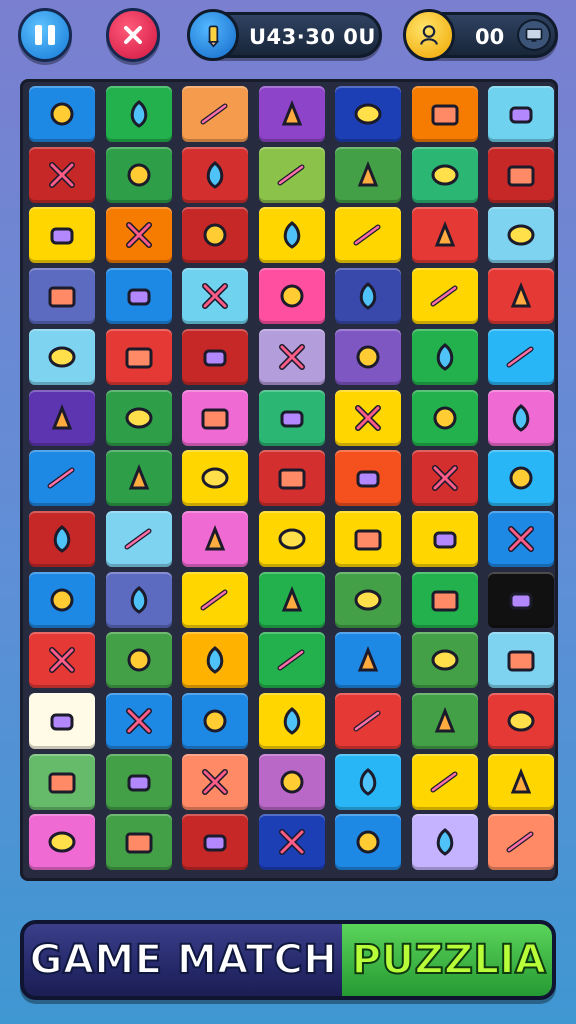 The height and width of the screenshot is (1024, 576). I want to click on score-text: U43·30 0U, so click(312, 37).